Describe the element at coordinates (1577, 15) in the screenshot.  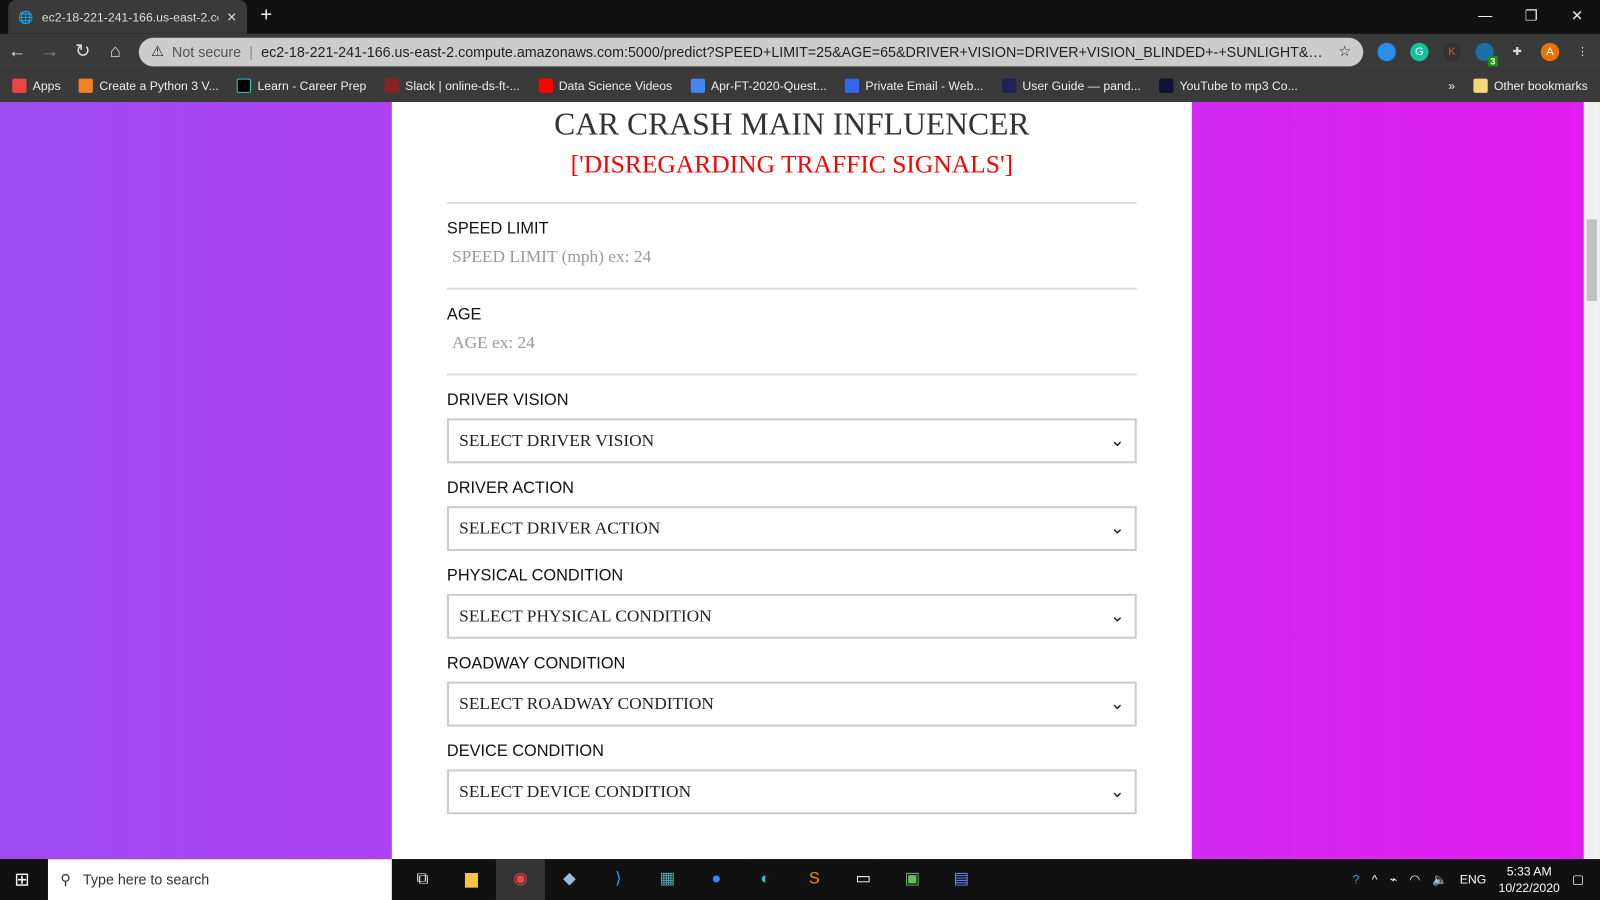
I see `close-window-button: ✕` at that location.